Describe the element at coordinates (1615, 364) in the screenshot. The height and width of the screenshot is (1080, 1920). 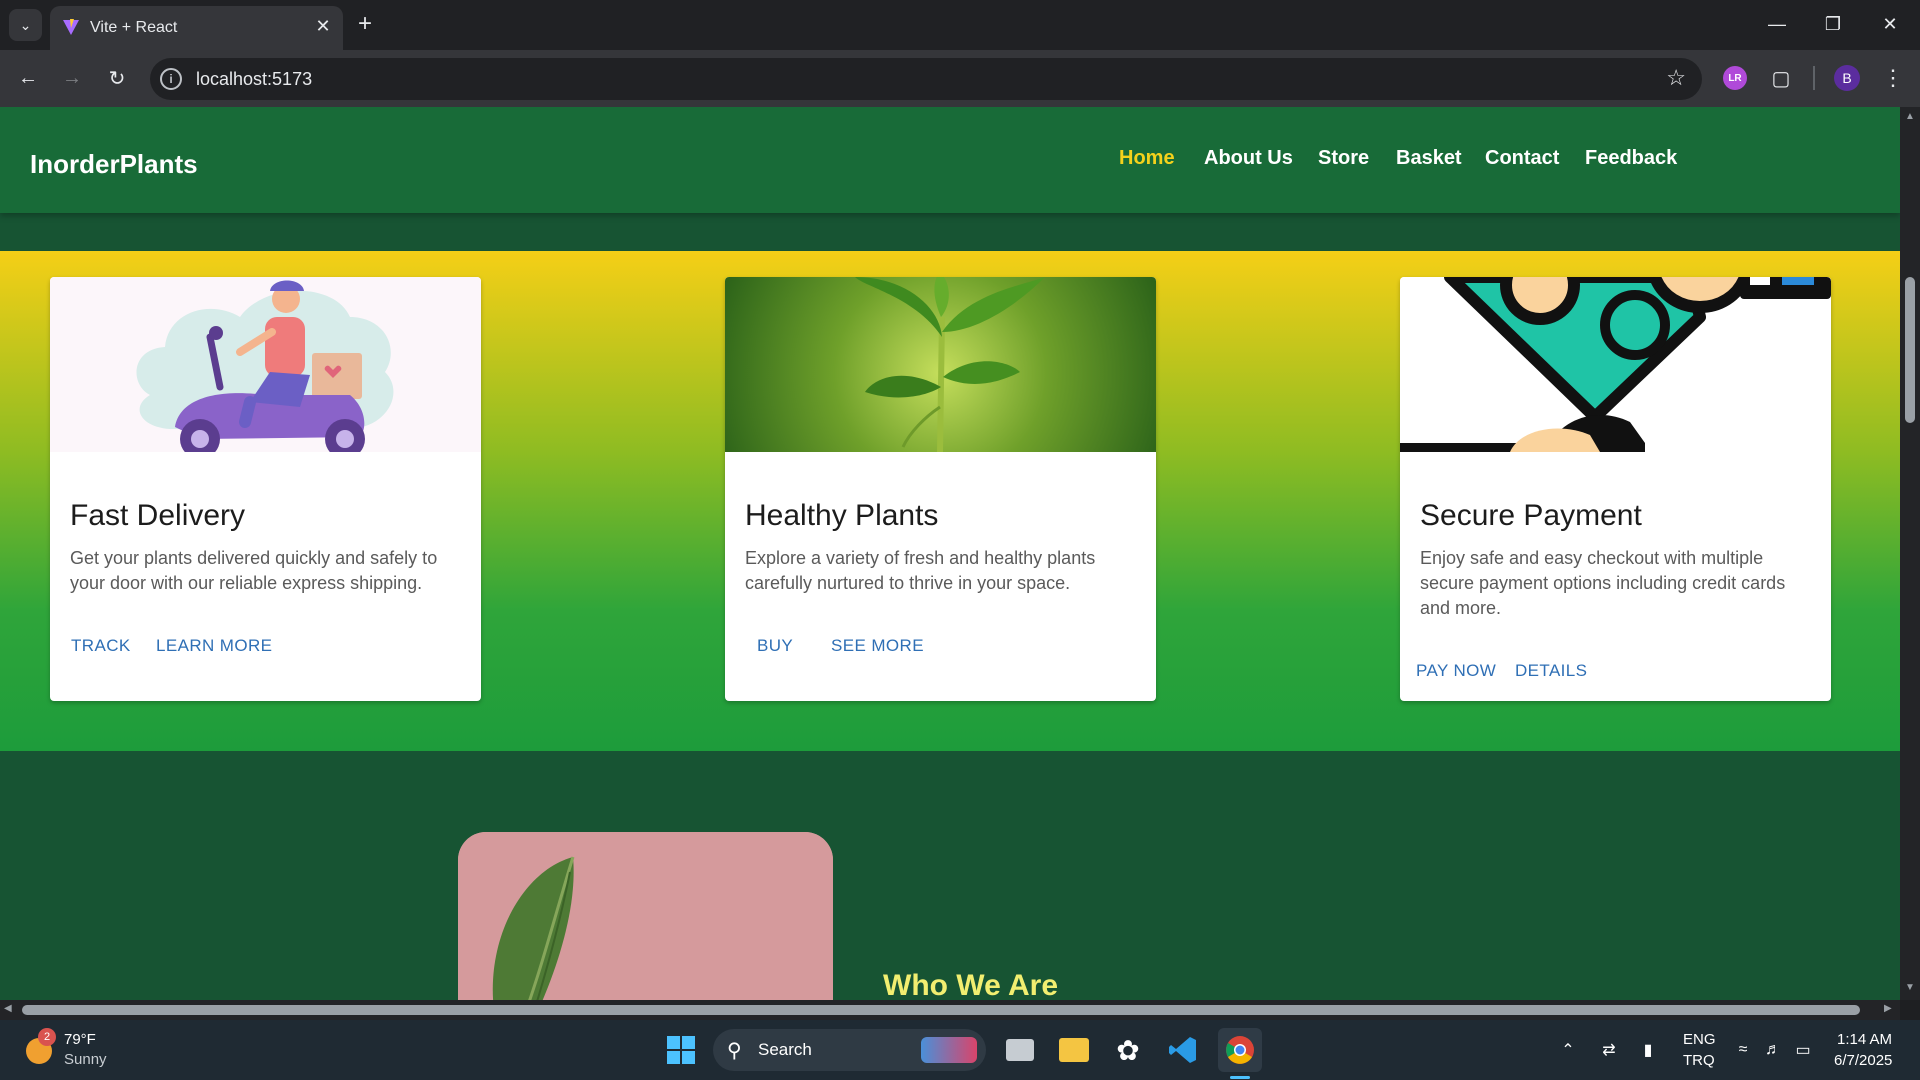
I see `card-payment-illustration` at that location.